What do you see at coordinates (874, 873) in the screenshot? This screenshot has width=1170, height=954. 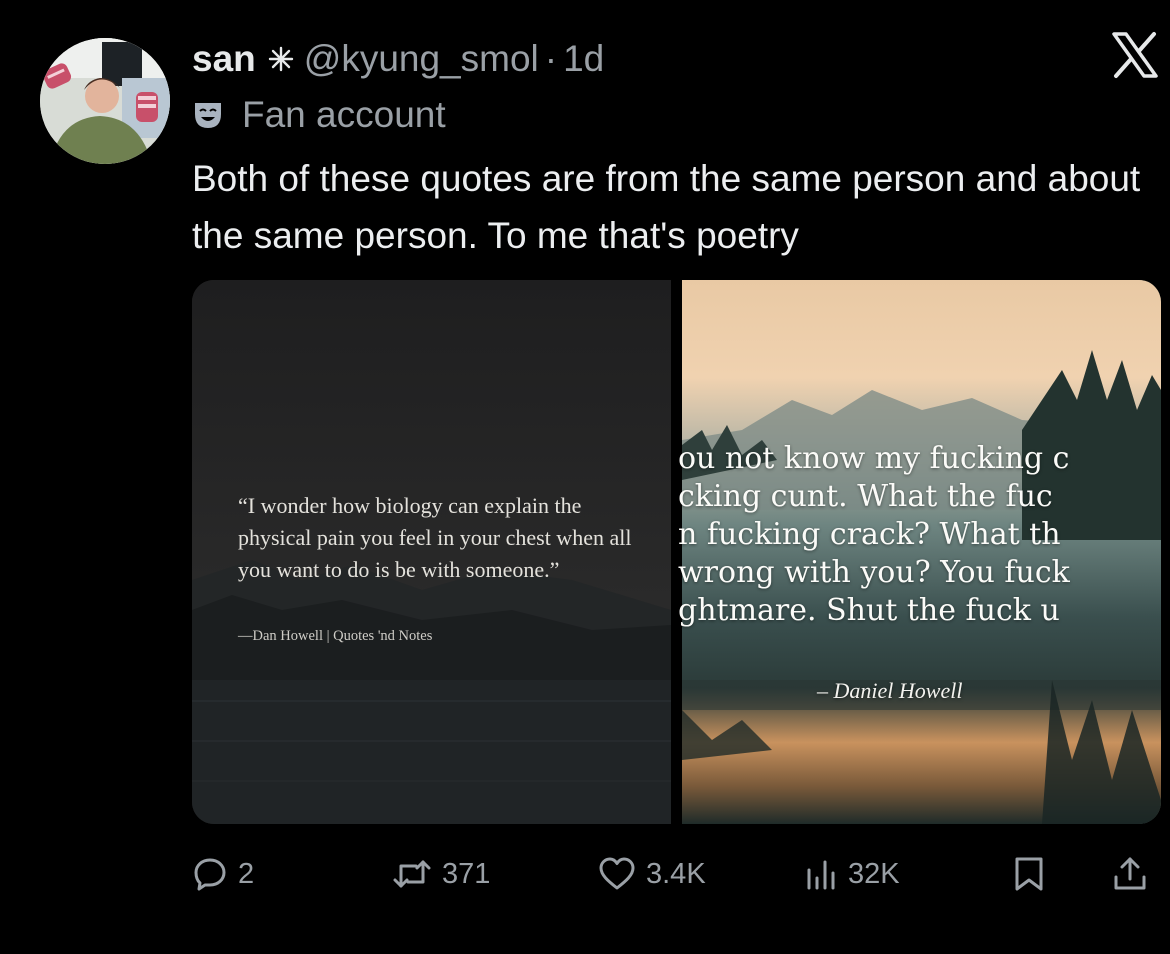 I see `views-count: 32K` at bounding box center [874, 873].